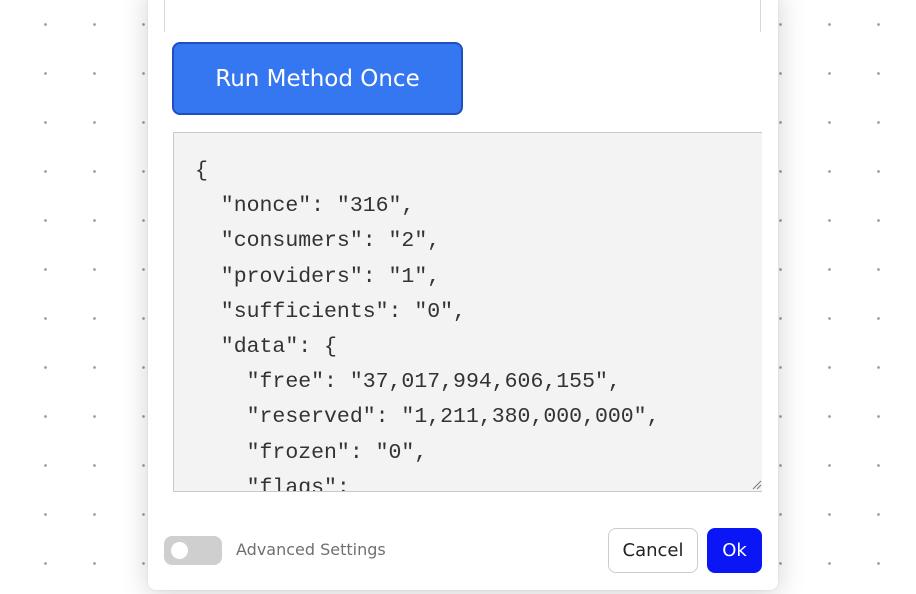 This screenshot has width=916, height=594. Describe the element at coordinates (756, 484) in the screenshot. I see `resize-grip-icon` at that location.